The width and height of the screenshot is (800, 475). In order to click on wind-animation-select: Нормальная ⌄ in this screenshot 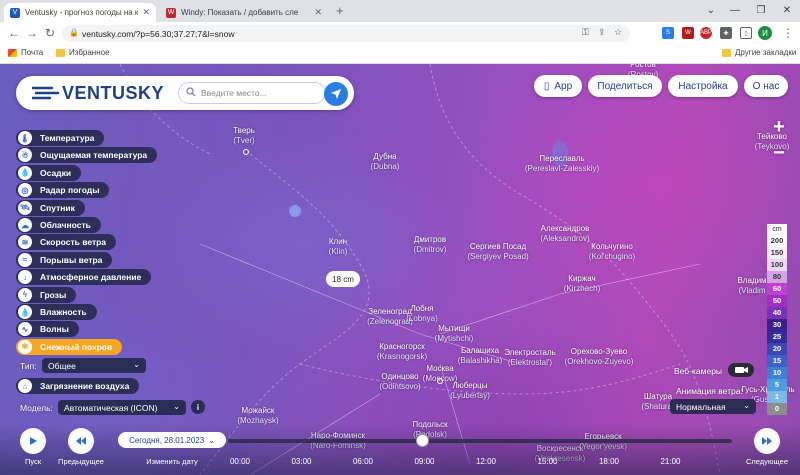, I will do `click(713, 406)`.